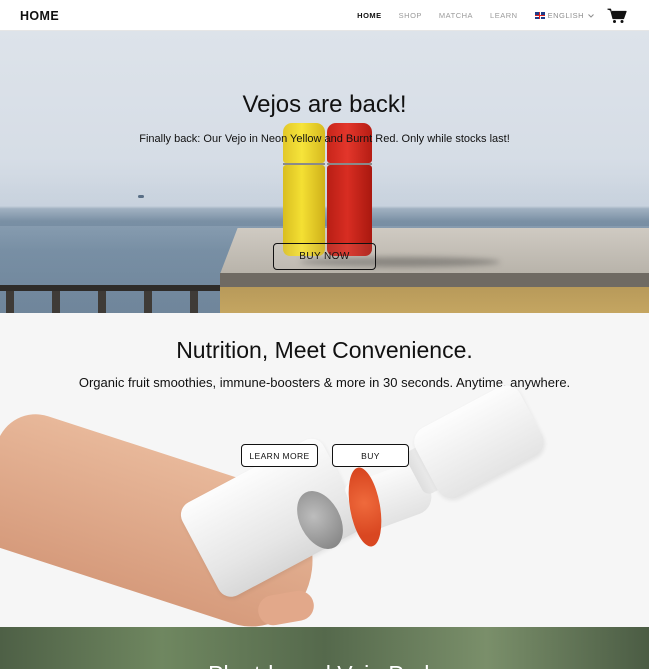 The width and height of the screenshot is (649, 669). Describe the element at coordinates (141, 196) in the screenshot. I see `boat` at that location.